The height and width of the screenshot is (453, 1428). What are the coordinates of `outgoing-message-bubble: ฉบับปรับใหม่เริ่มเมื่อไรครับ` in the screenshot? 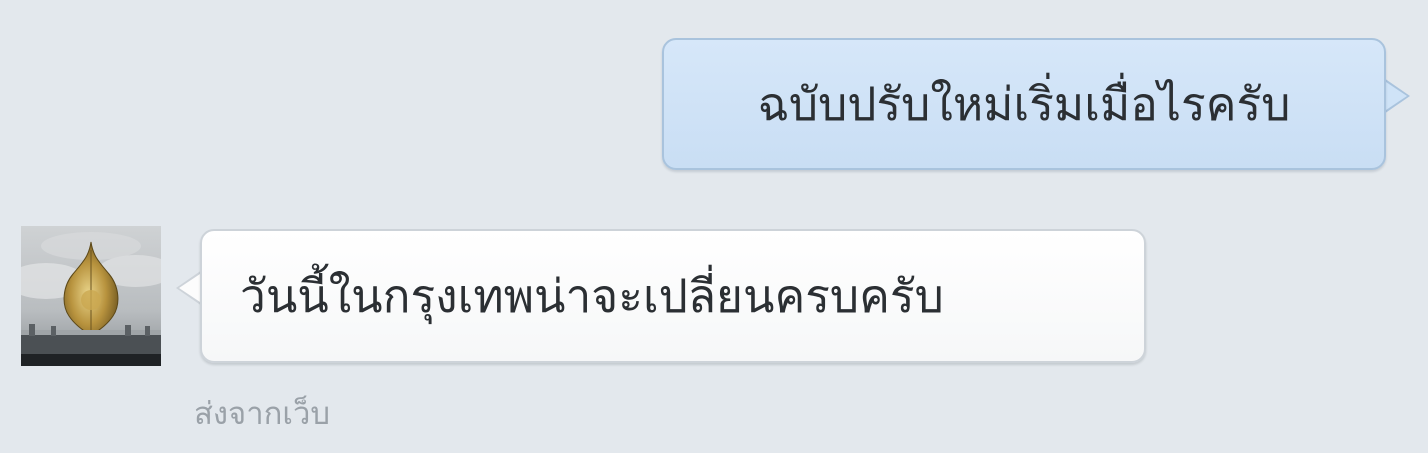 It's located at (1024, 104).